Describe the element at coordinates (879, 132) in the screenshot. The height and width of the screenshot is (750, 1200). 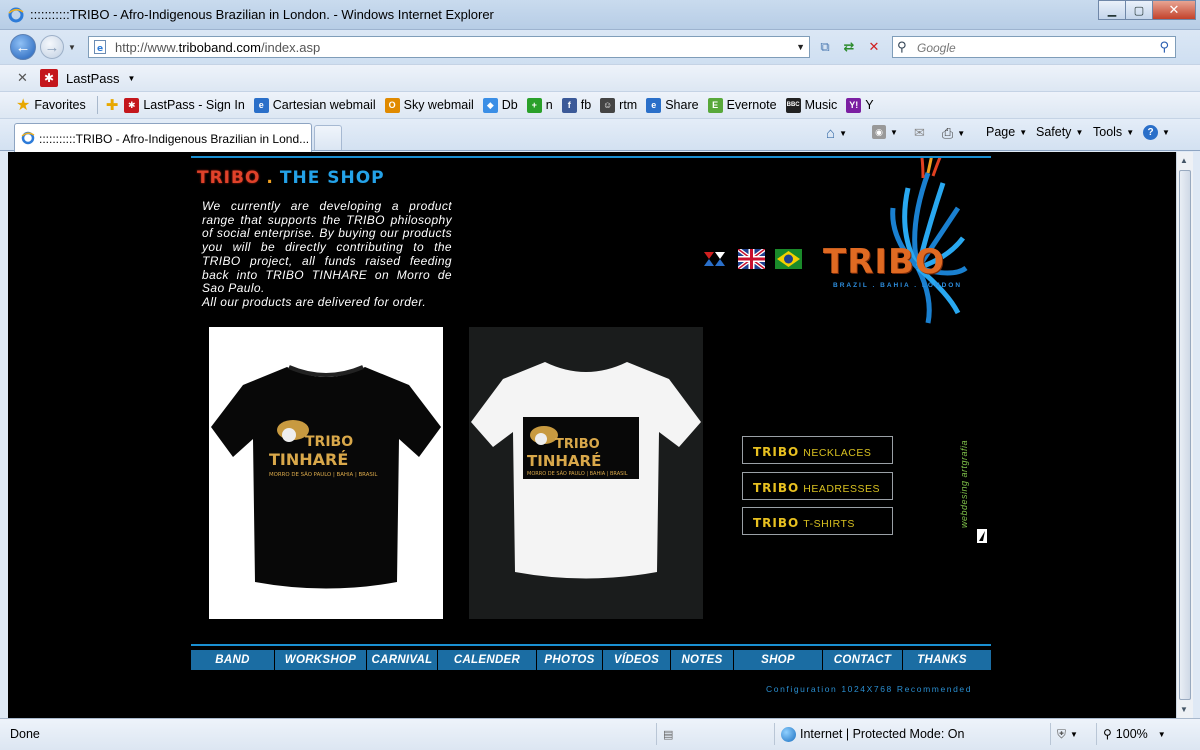
I see `rss-icon: ◉` at that location.